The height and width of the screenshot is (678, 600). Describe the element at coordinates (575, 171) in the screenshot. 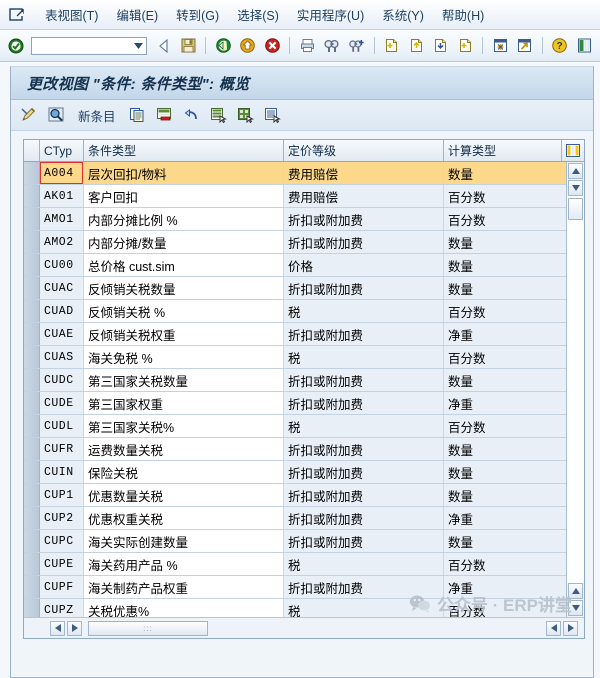

I see `scroll-up-icon` at that location.